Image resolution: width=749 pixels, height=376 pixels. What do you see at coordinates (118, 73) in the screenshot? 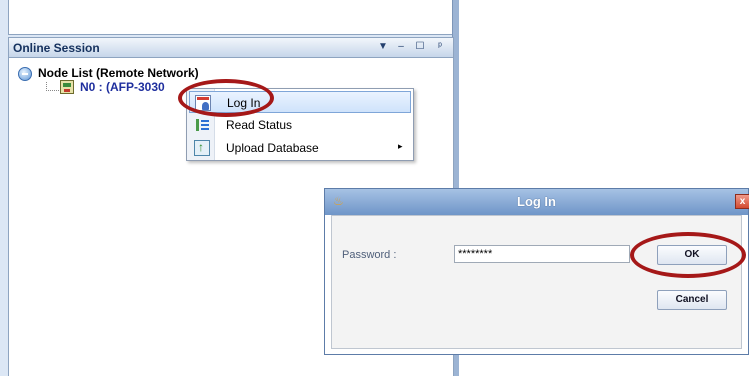
I see `tree-root-label: Node List (Remote Network)` at bounding box center [118, 73].